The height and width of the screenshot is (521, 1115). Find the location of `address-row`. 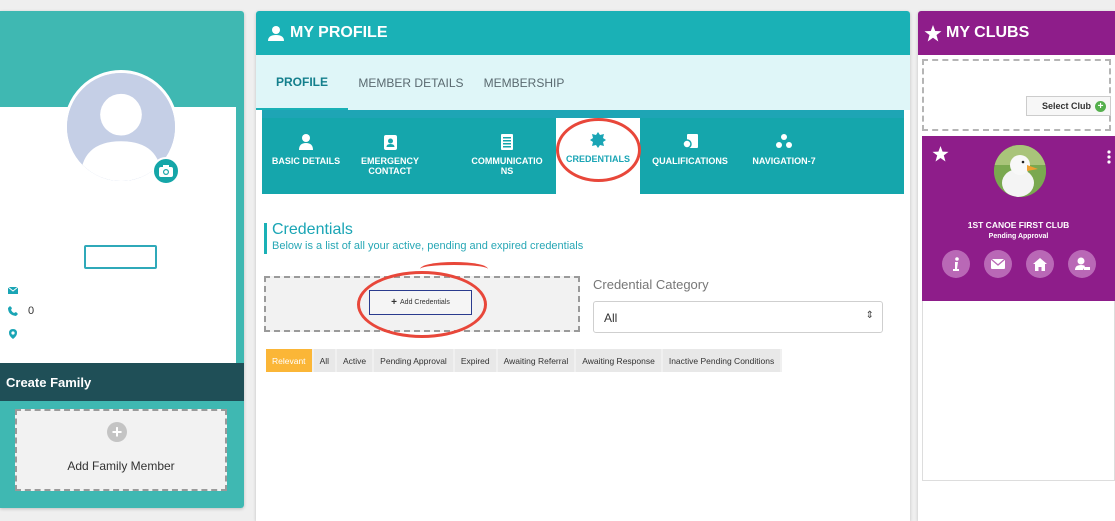

address-row is located at coordinates (13, 334).